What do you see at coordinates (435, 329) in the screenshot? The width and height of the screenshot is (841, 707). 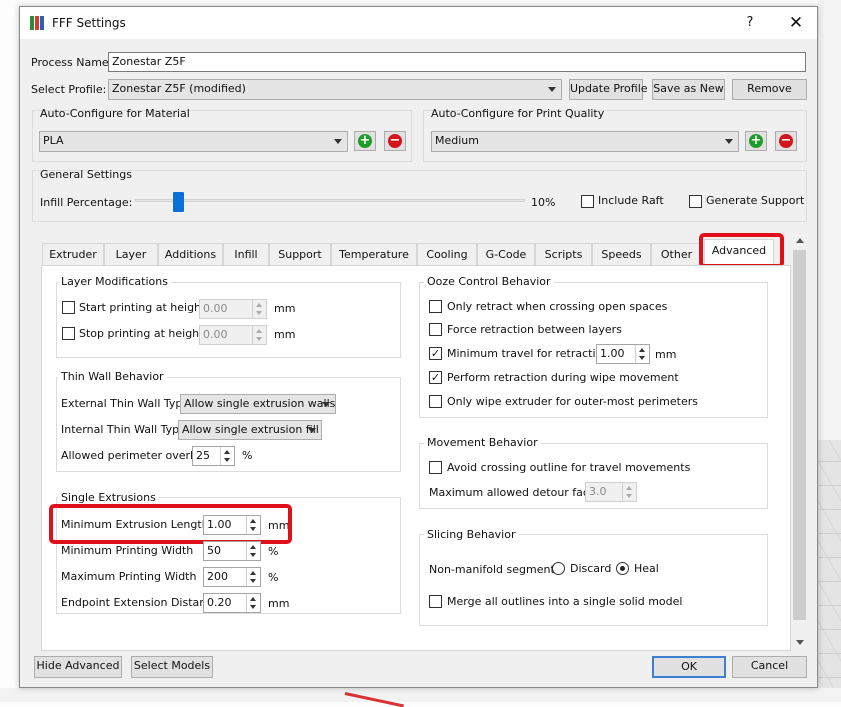 I see `force-retract-checkbox` at bounding box center [435, 329].